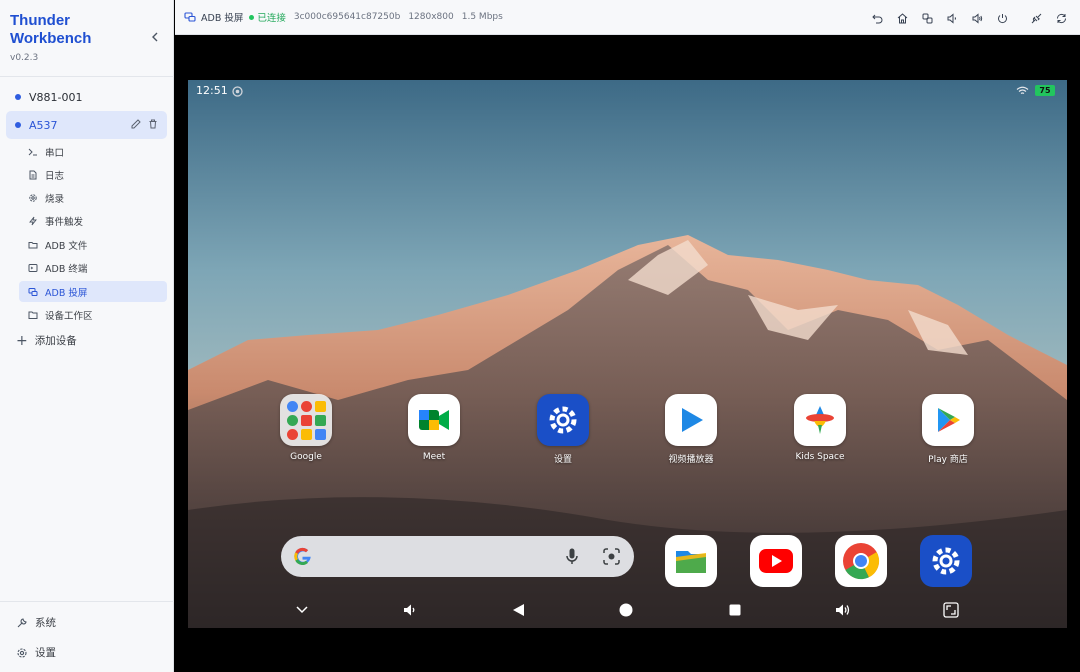  I want to click on sync-indicator-icon, so click(237, 91).